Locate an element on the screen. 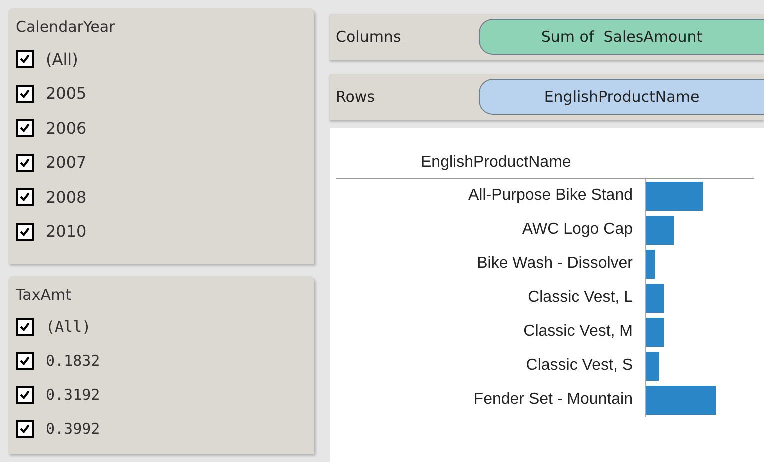 The width and height of the screenshot is (764, 462). filter-title: TaxAmt is located at coordinates (44, 295).